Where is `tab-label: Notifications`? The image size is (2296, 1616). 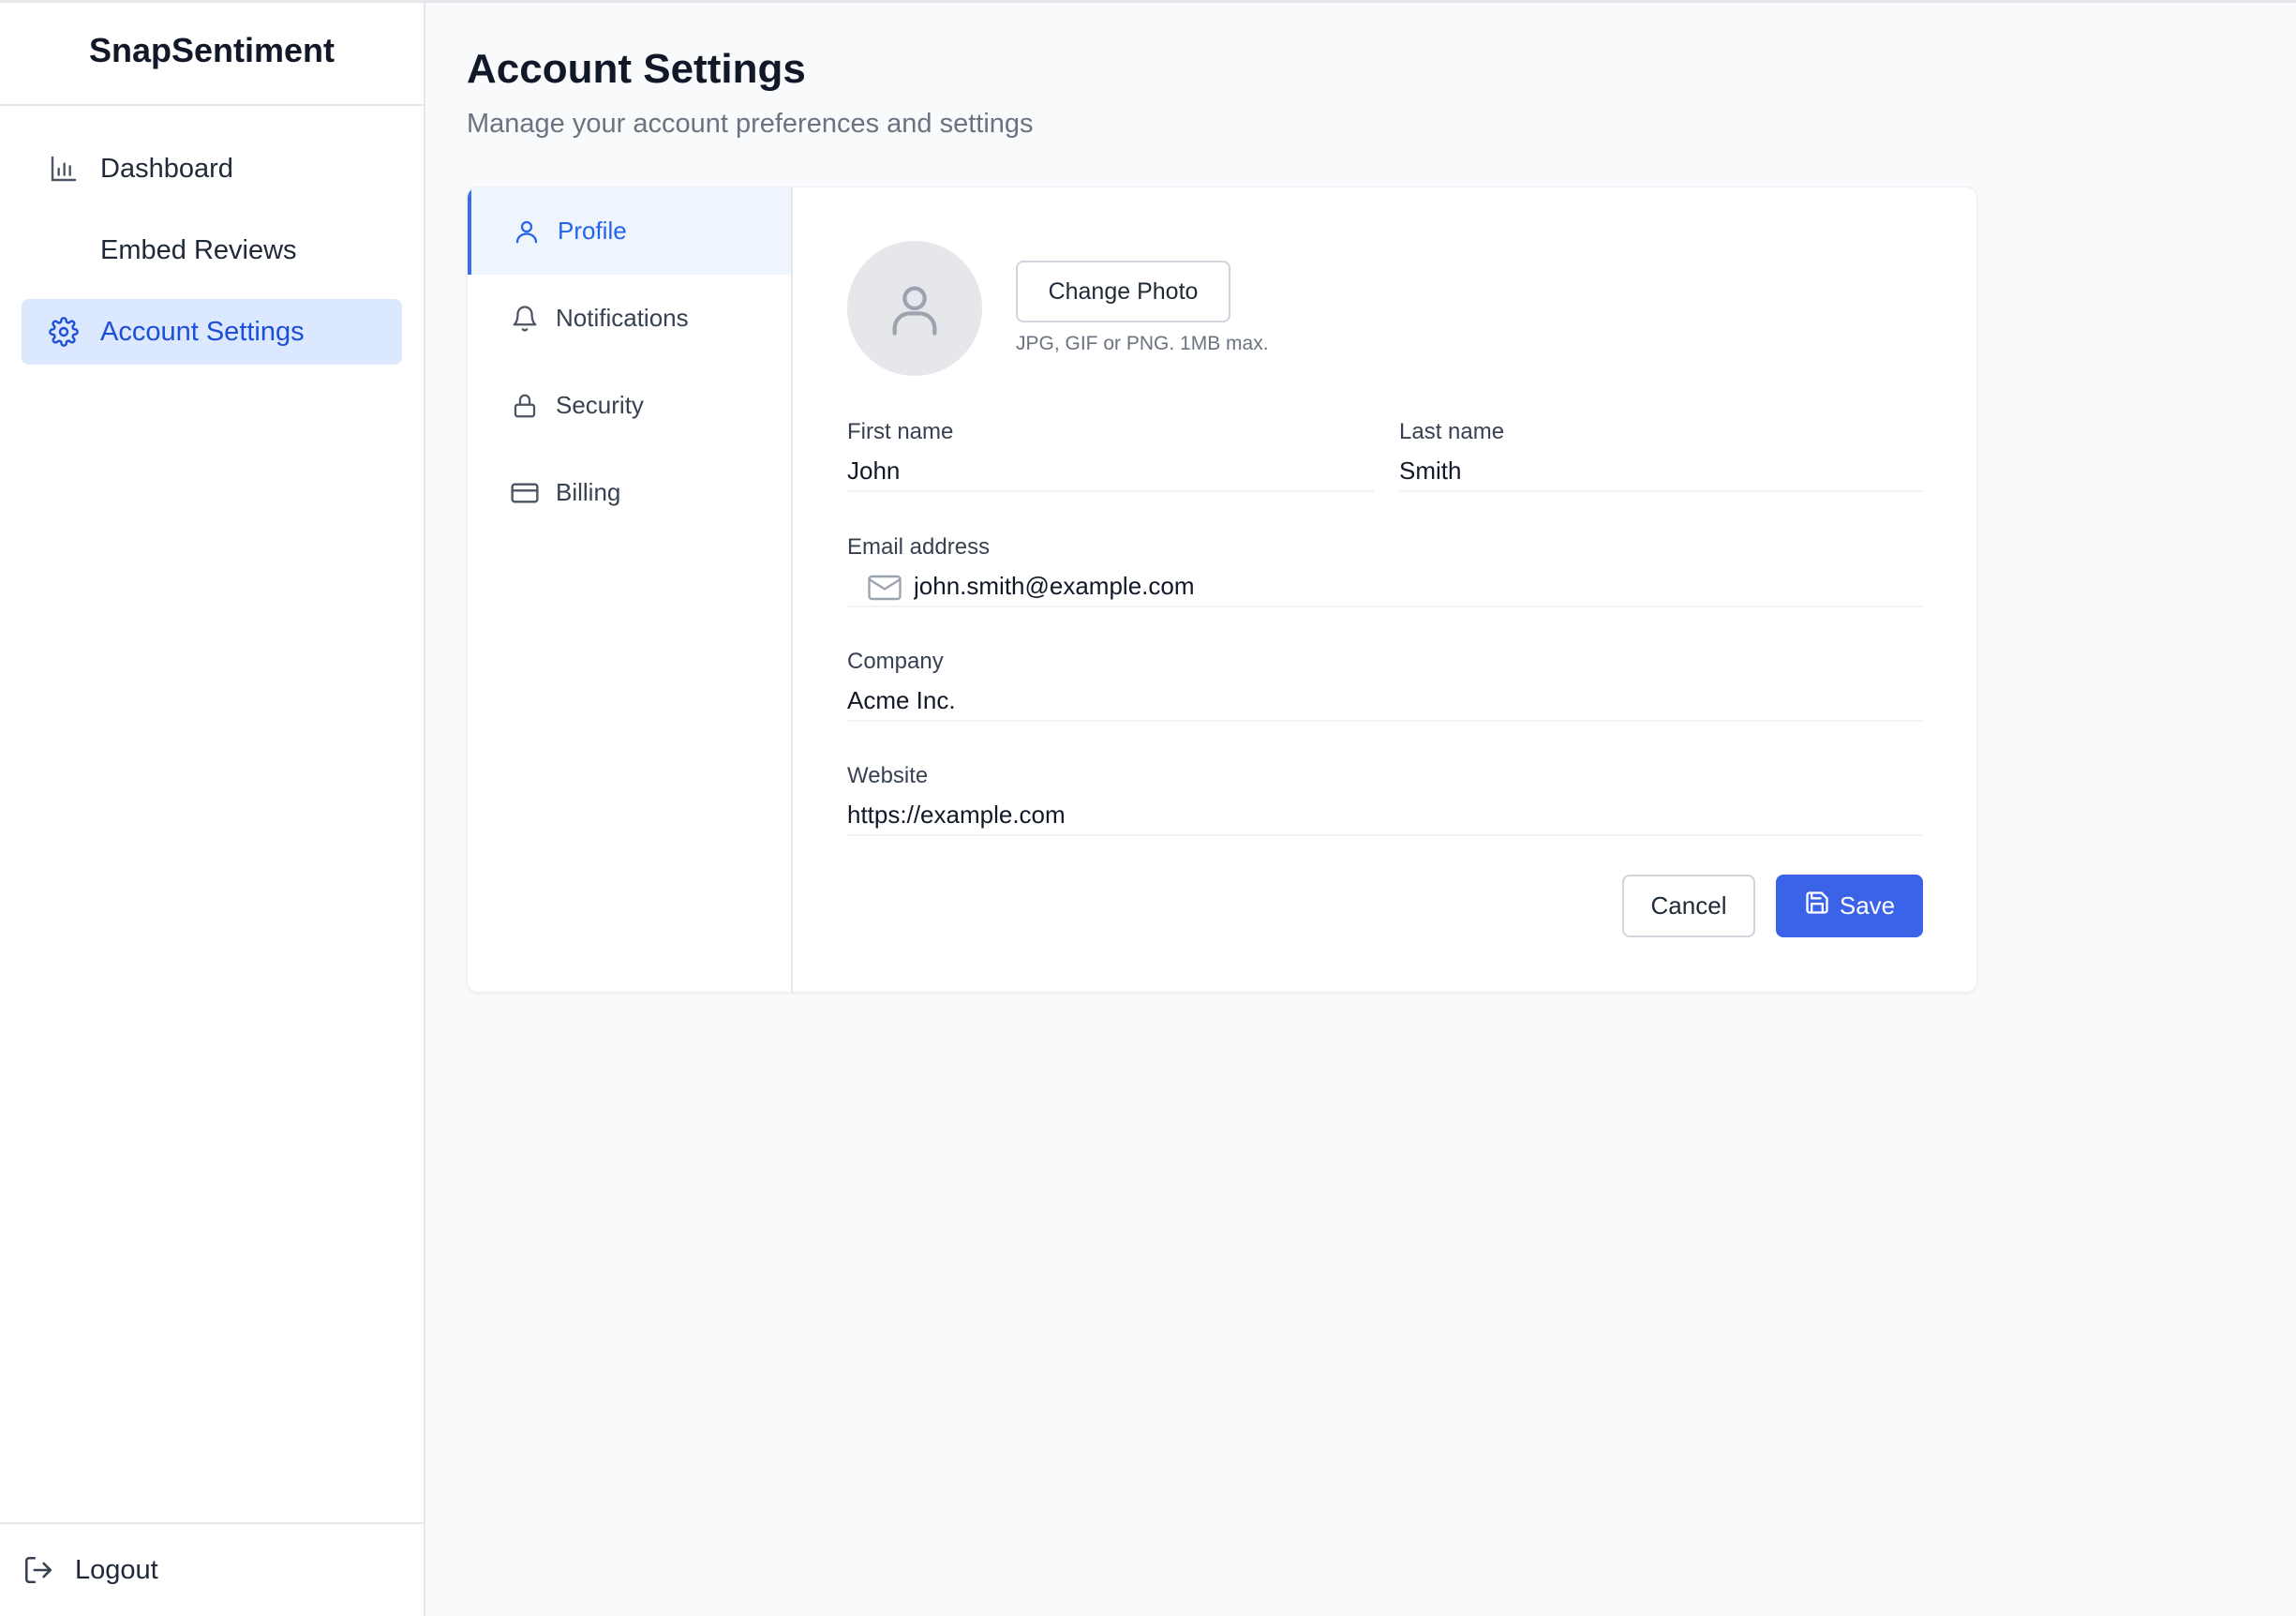
tab-label: Notifications is located at coordinates (622, 318).